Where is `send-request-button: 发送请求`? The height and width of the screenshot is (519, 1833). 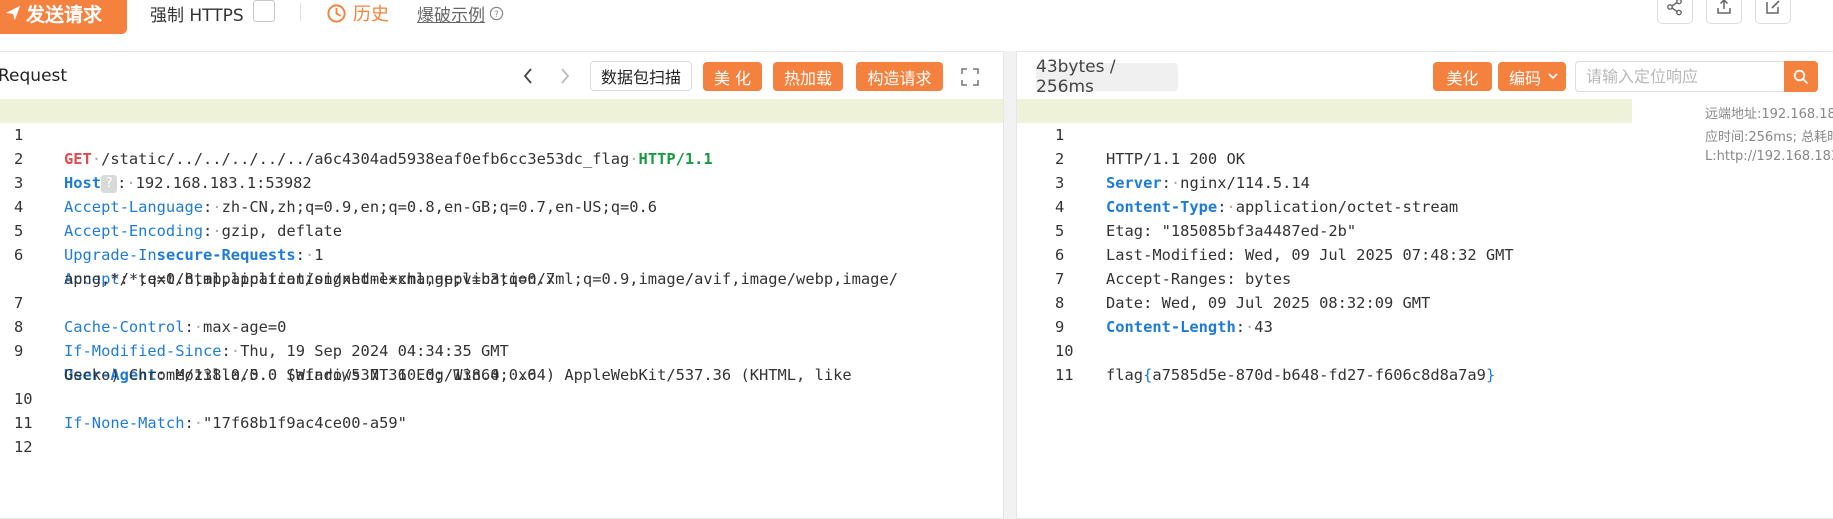 send-request-button: 发送请求 is located at coordinates (63, 17).